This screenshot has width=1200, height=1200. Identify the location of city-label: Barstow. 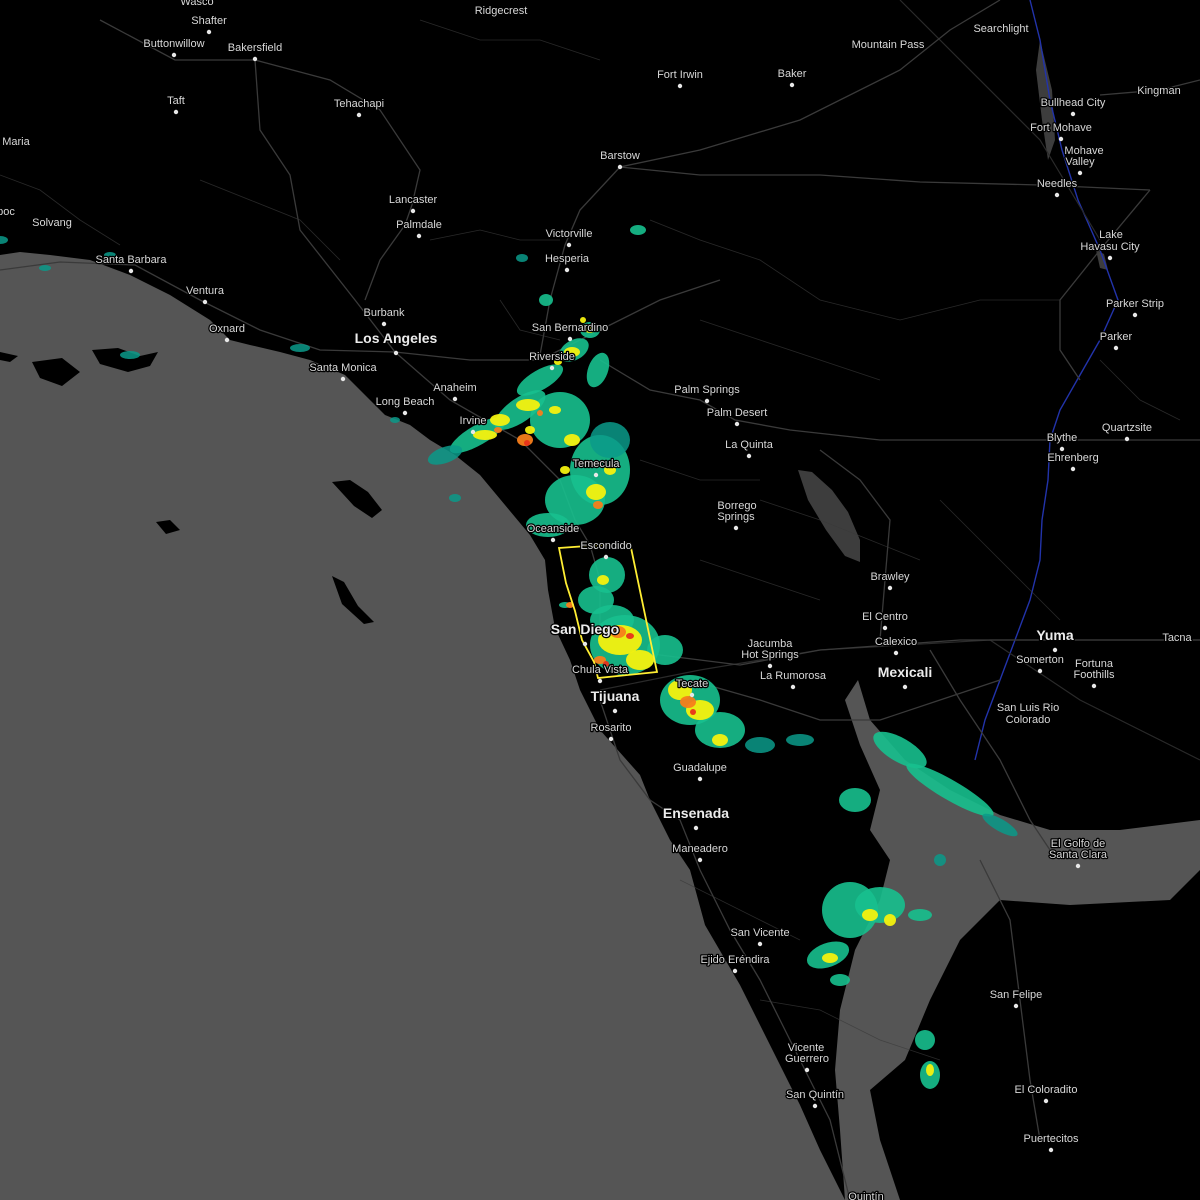
(620, 156).